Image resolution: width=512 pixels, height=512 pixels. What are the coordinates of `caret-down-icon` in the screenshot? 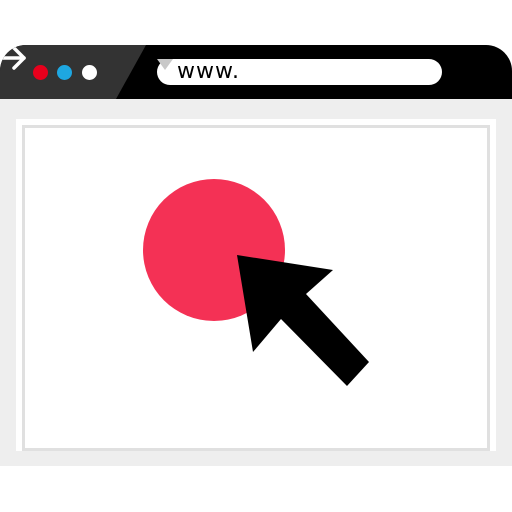 It's located at (165, 64).